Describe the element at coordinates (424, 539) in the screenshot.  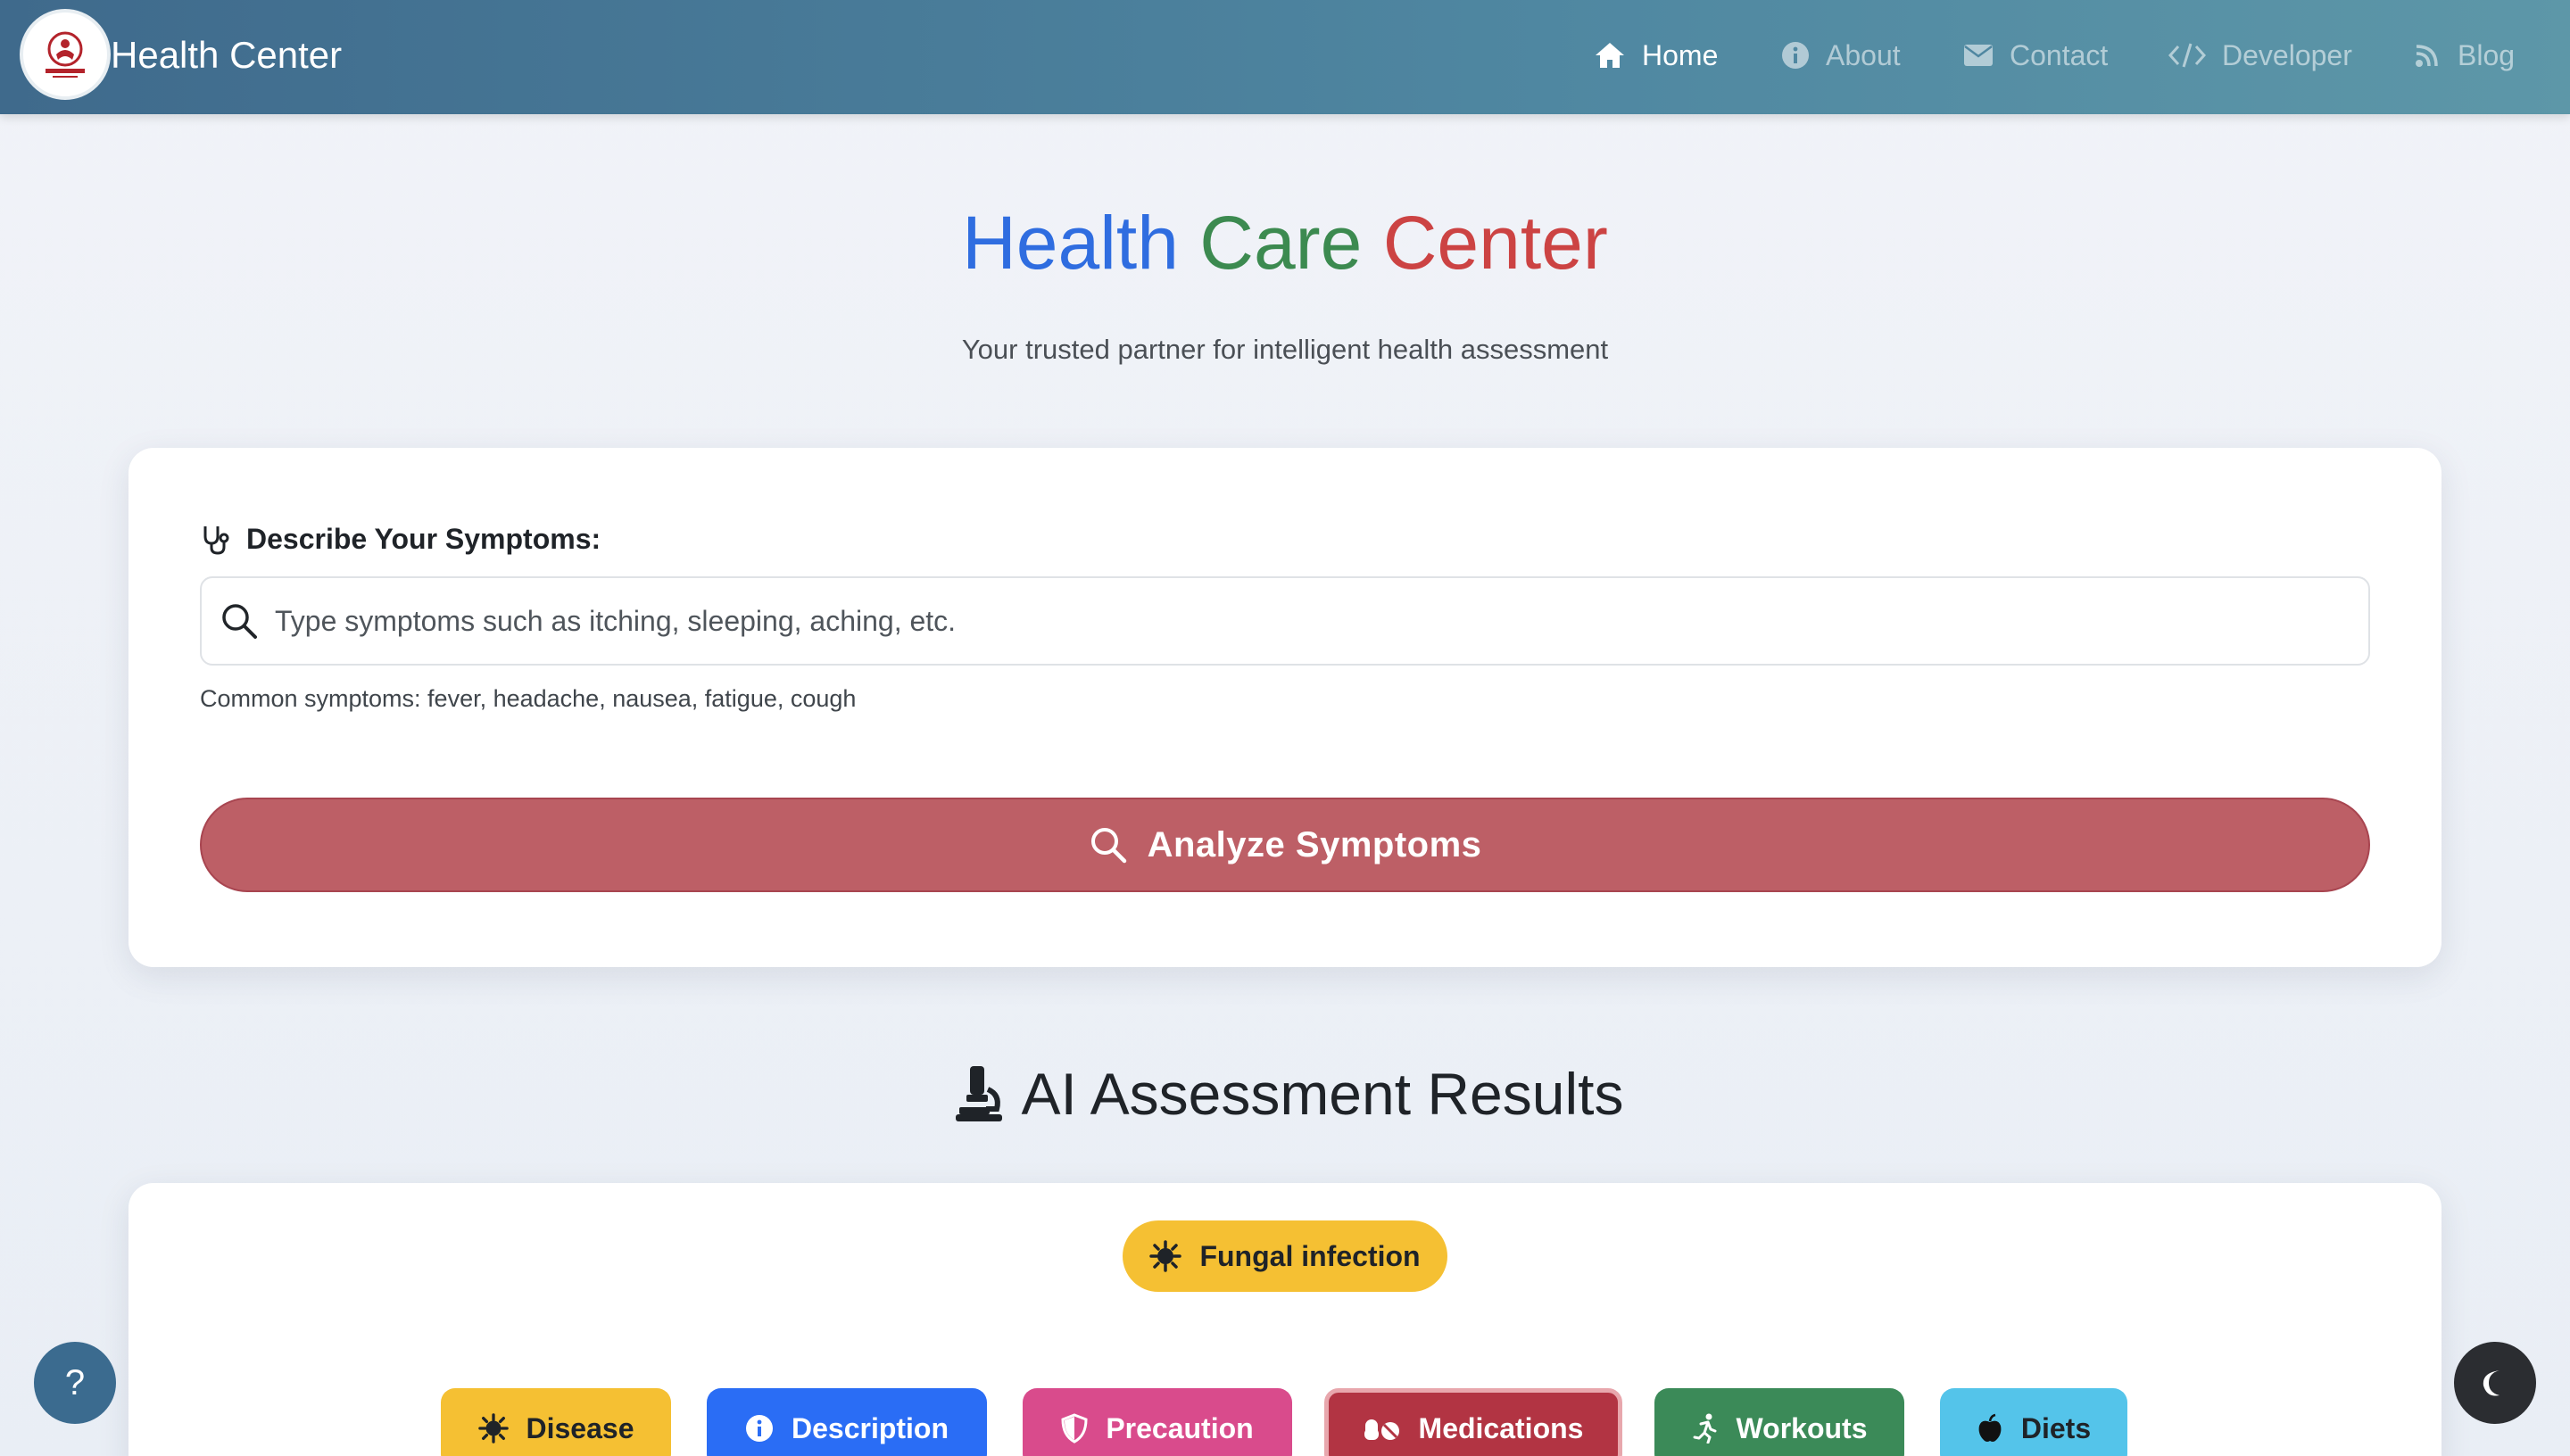
I see `symptoms-label-text: Describe Your Symptoms:` at that location.